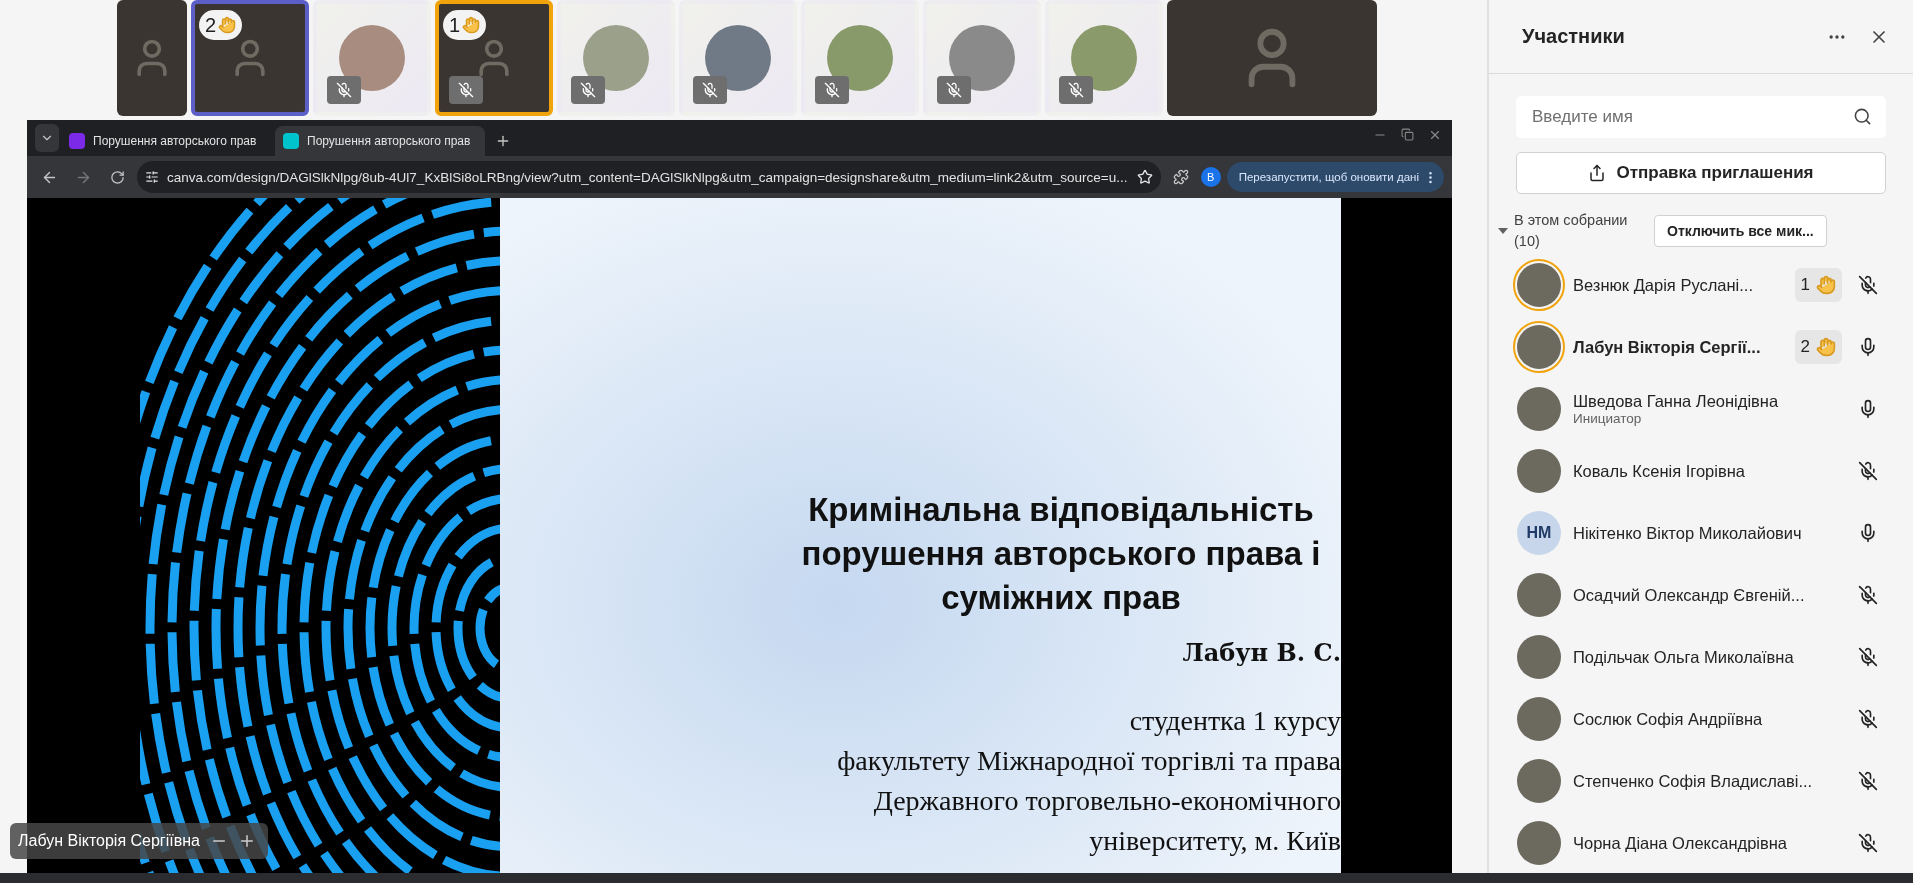  Describe the element at coordinates (1061, 510) in the screenshot. I see `slide-title: Кримінальна відповідальність` at that location.